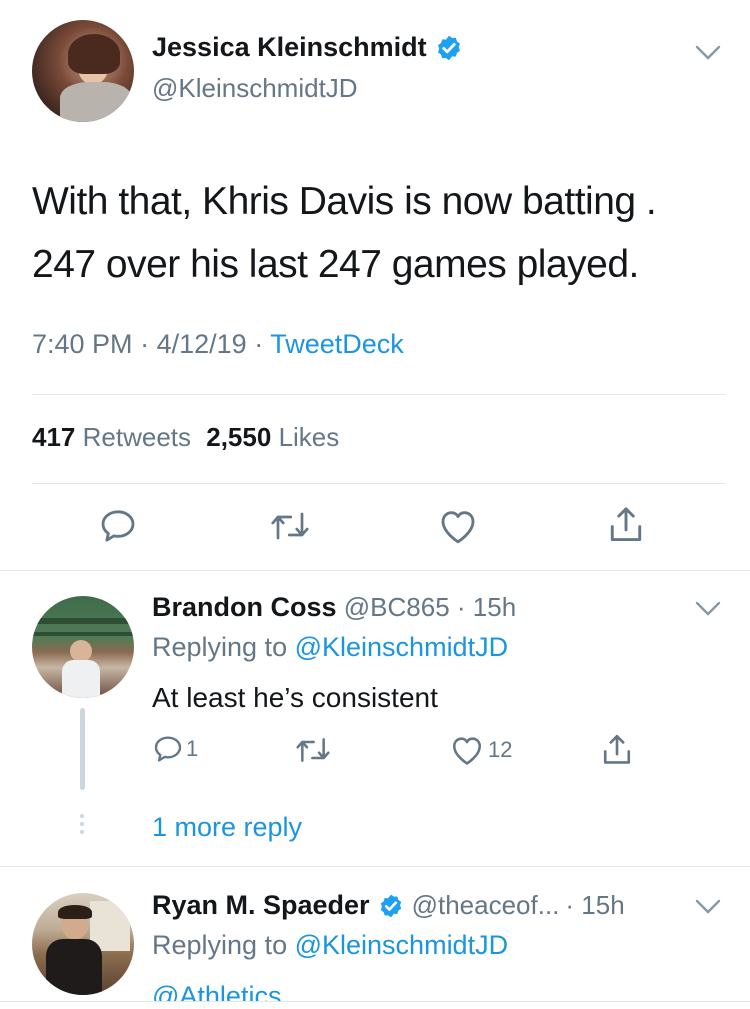 Image resolution: width=750 pixels, height=1009 pixels. I want to click on like-icon, so click(467, 750).